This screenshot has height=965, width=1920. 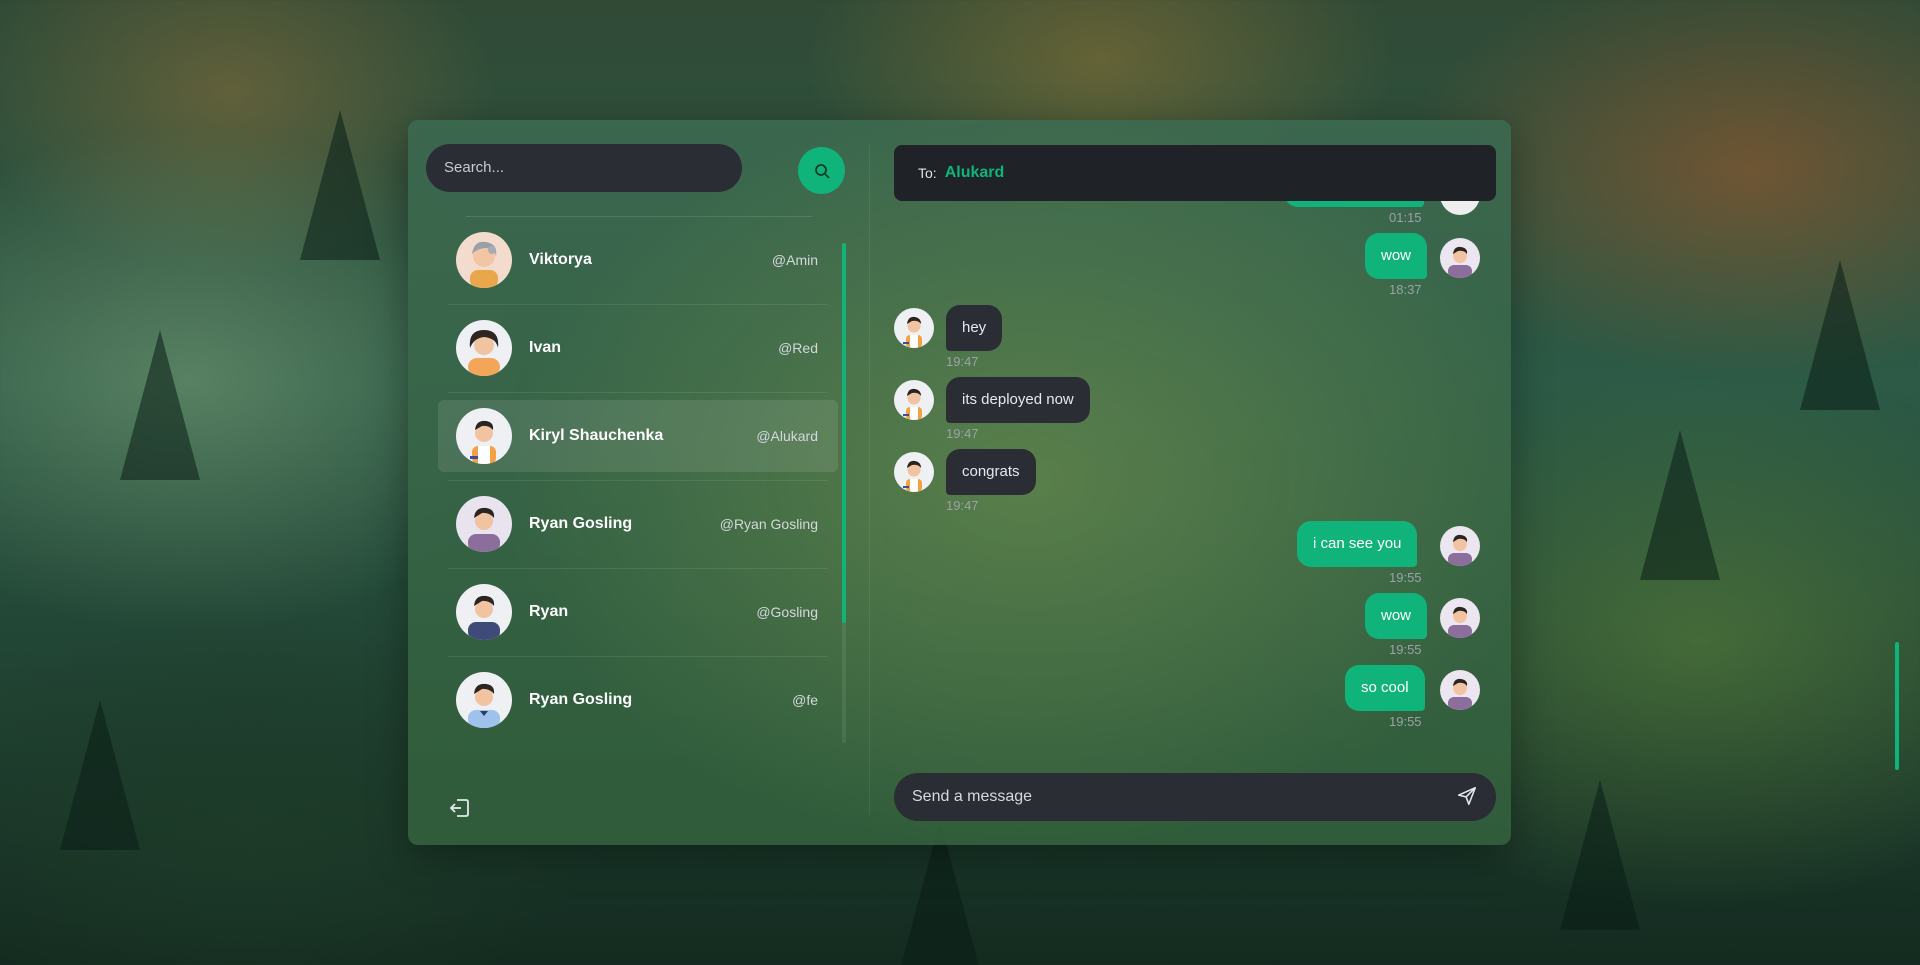 I want to click on to-label: To:, so click(x=927, y=173).